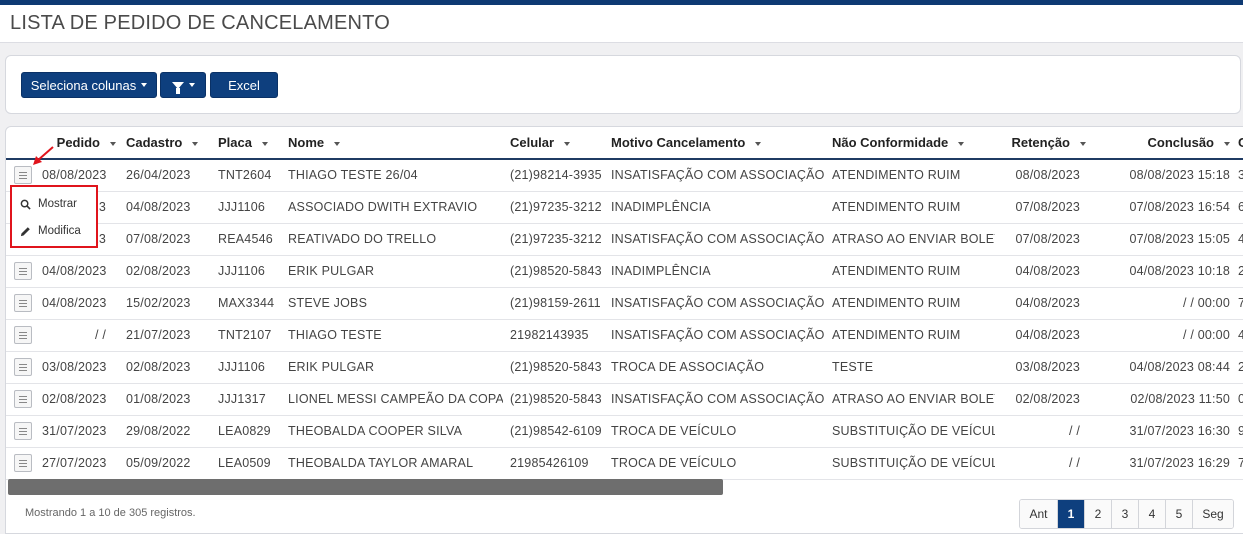 The width and height of the screenshot is (1243, 534). What do you see at coordinates (81, 303) in the screenshot?
I see `cell-pedido: 04/08/2023` at bounding box center [81, 303].